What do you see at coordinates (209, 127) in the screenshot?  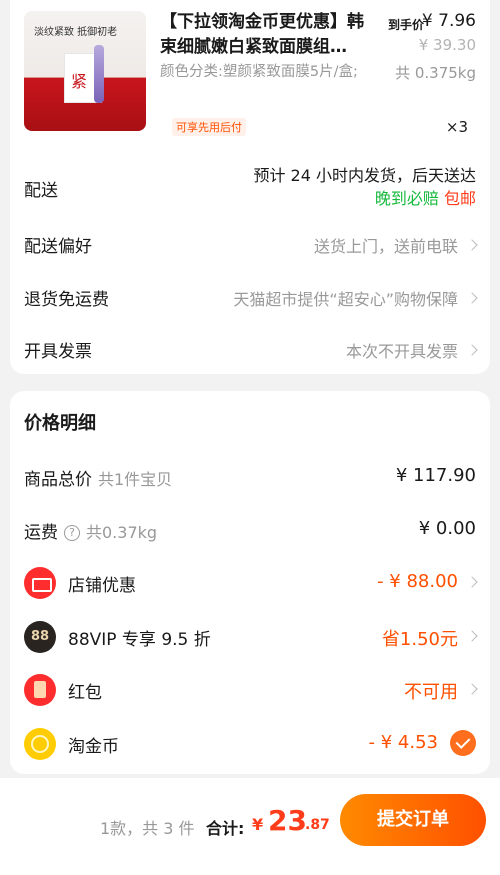 I see `paylater-tag: 可享先用后付` at bounding box center [209, 127].